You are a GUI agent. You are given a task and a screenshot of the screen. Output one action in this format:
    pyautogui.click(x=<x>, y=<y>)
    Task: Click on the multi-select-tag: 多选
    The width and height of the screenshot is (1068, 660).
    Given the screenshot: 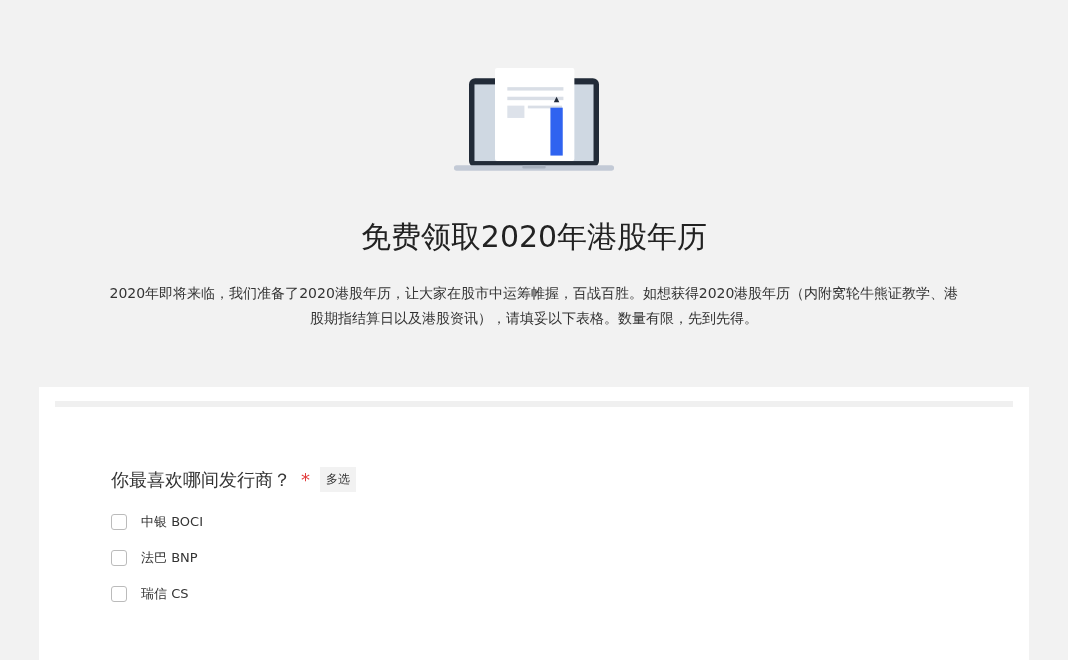 What is the action you would take?
    pyautogui.click(x=338, y=479)
    